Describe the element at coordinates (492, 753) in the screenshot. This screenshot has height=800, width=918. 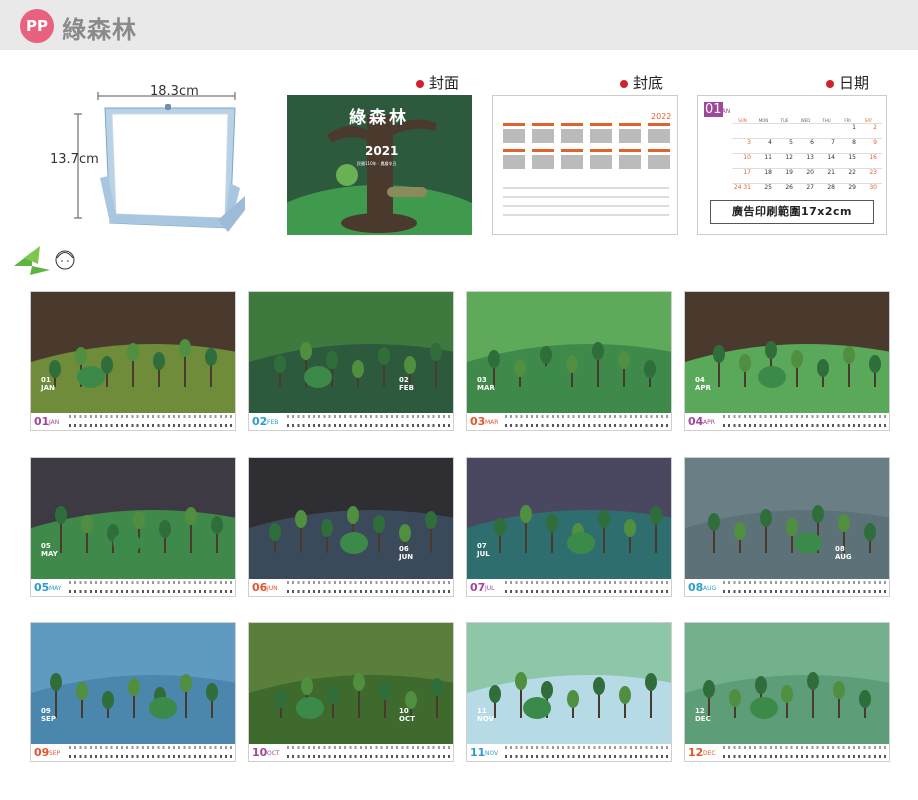
I see `month-abbr: NOV` at that location.